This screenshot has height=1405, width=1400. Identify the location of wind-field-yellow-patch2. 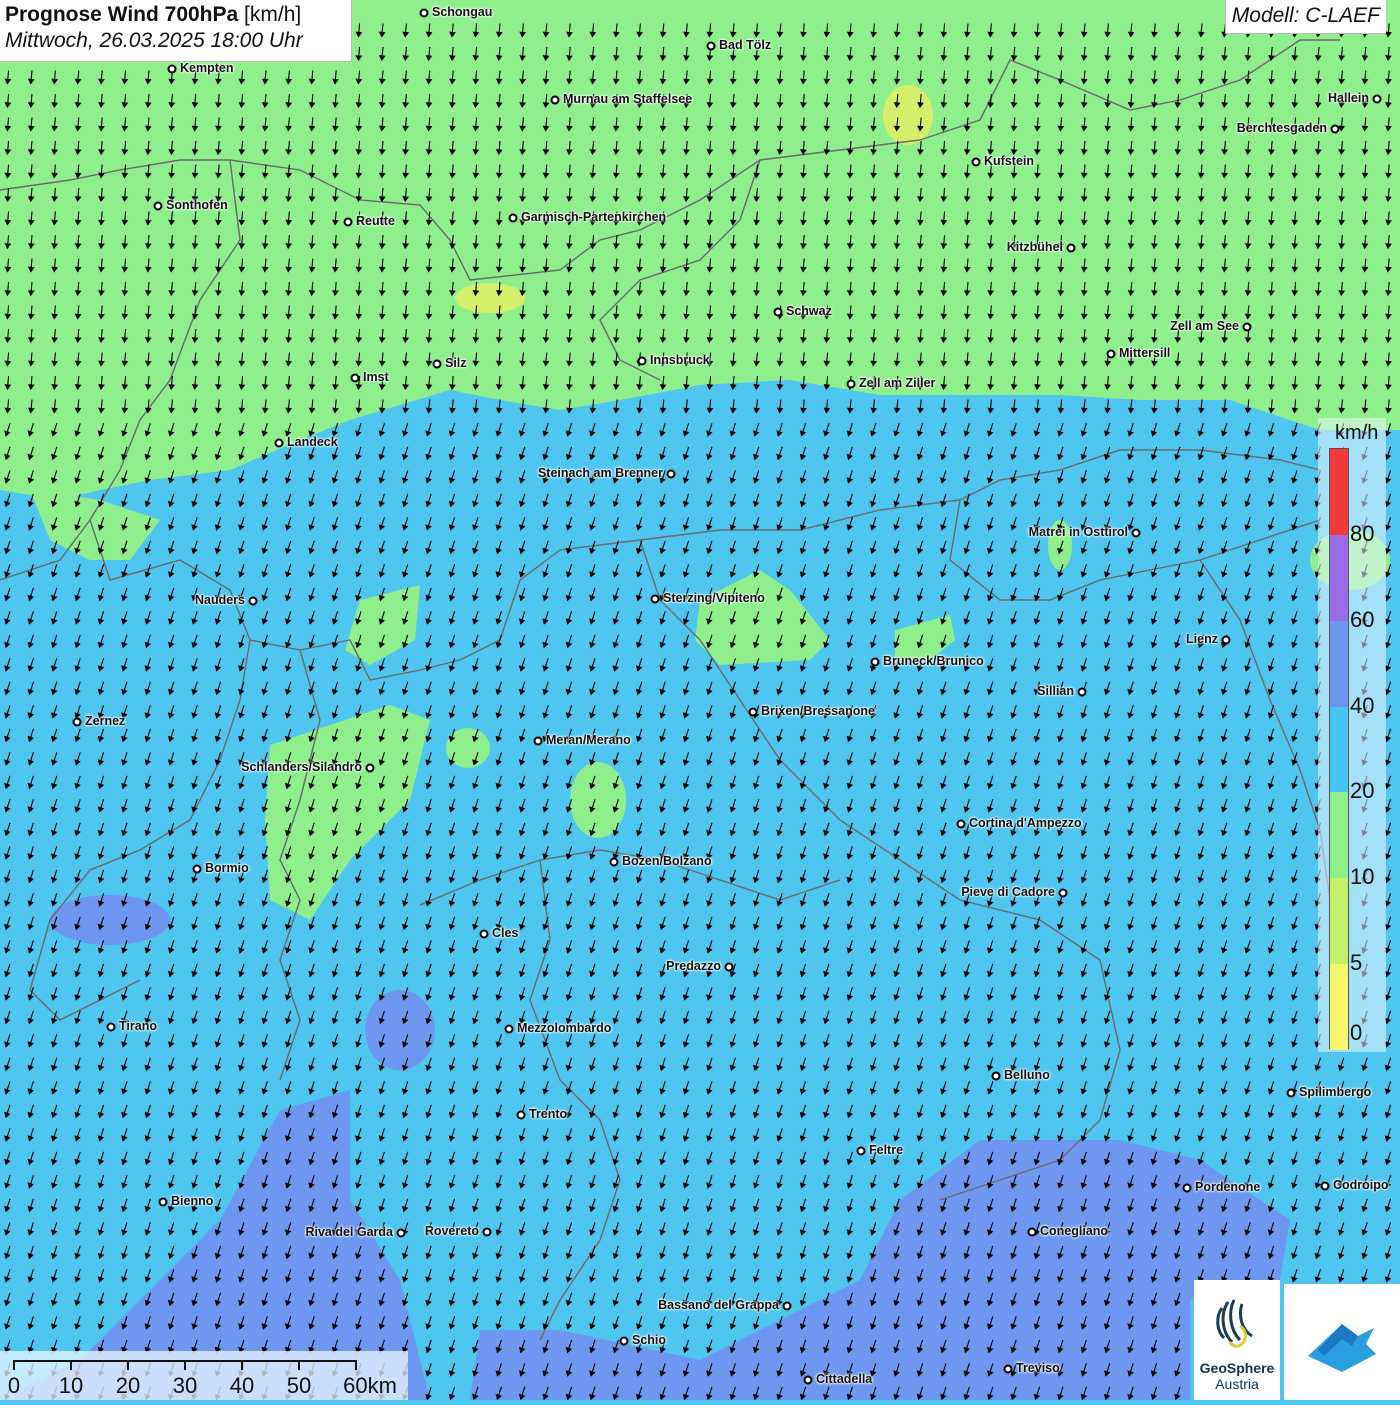
(908, 115).